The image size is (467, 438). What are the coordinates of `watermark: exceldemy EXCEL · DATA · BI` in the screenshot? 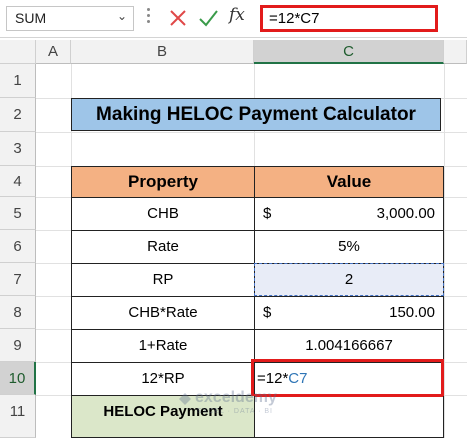 It's located at (253, 406).